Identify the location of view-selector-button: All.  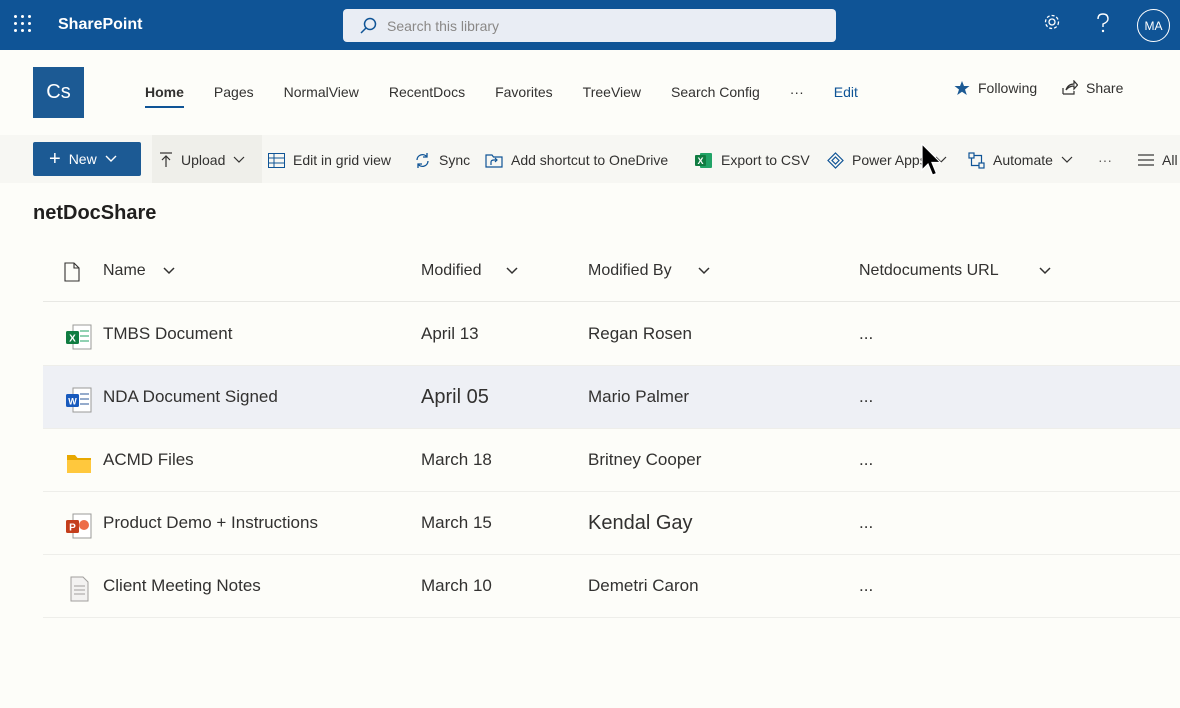
(1158, 160).